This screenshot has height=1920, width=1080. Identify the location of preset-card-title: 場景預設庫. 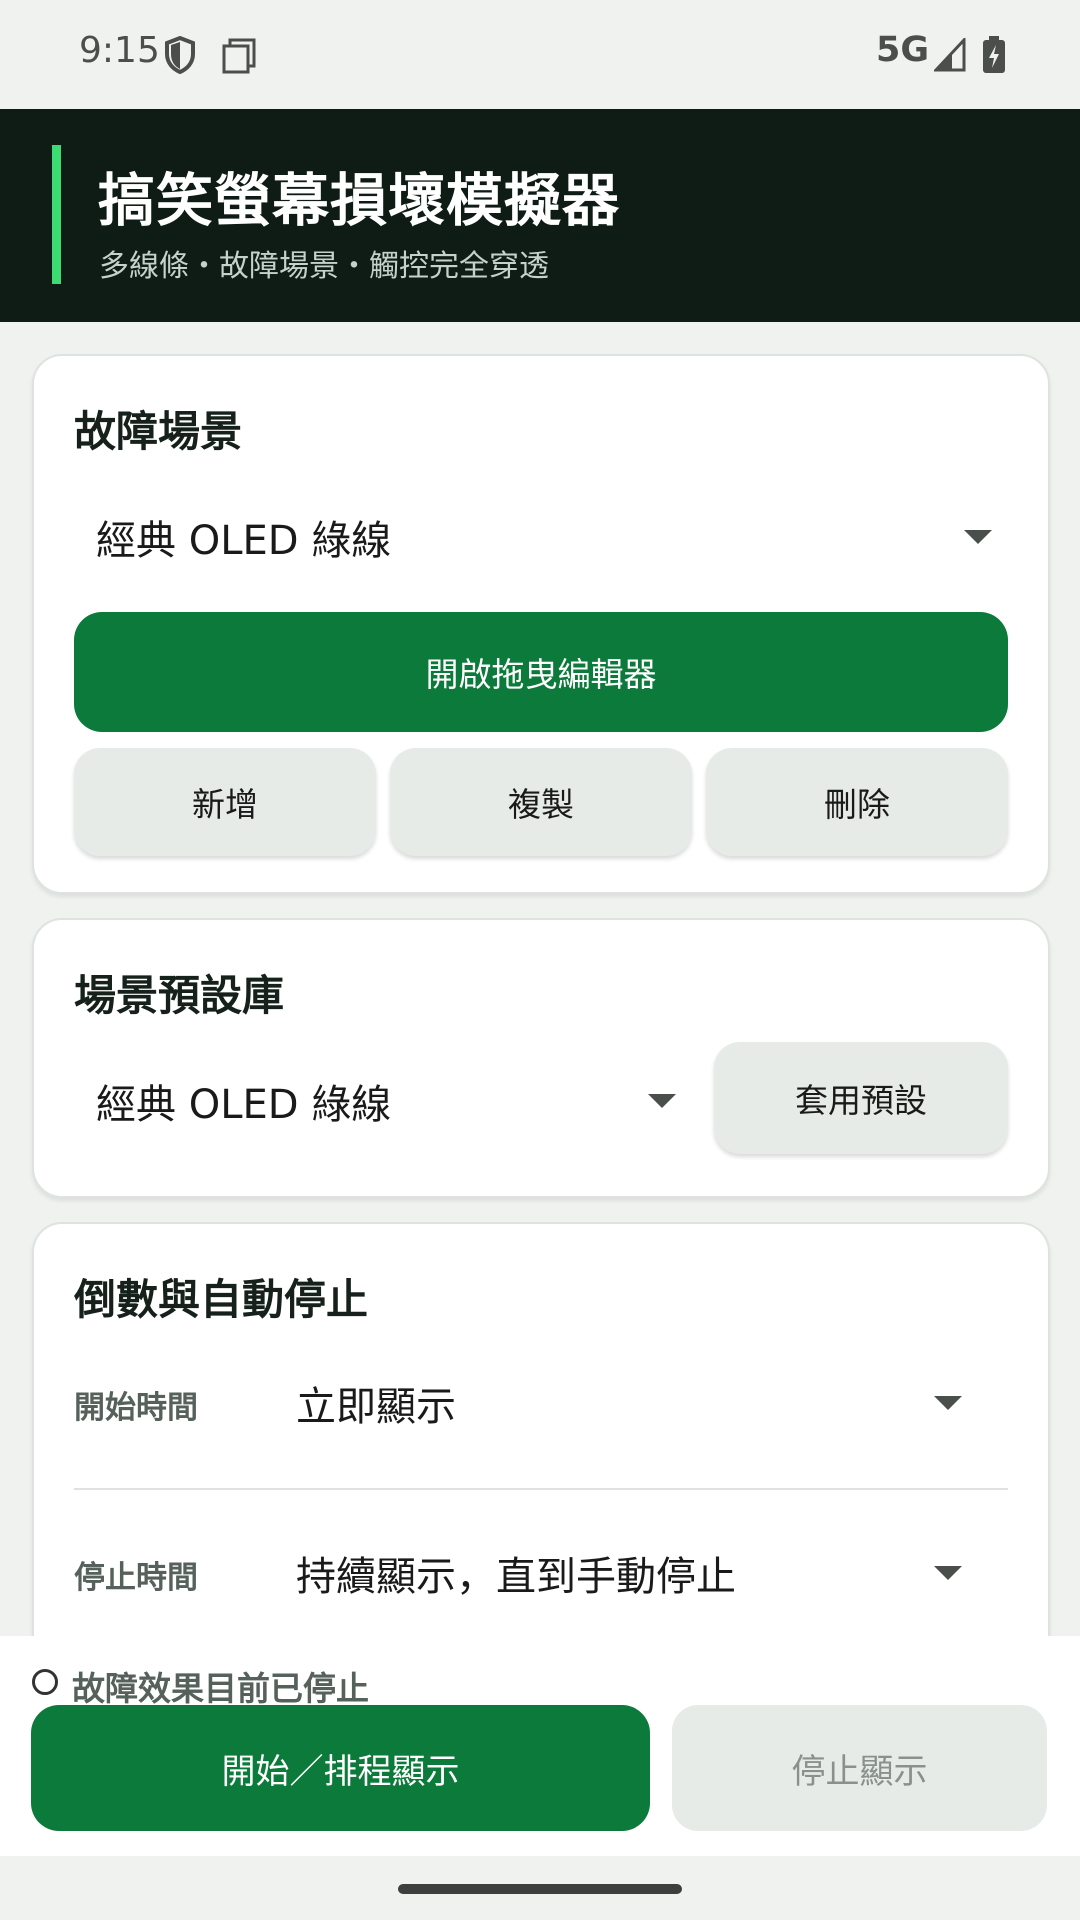
(179, 995).